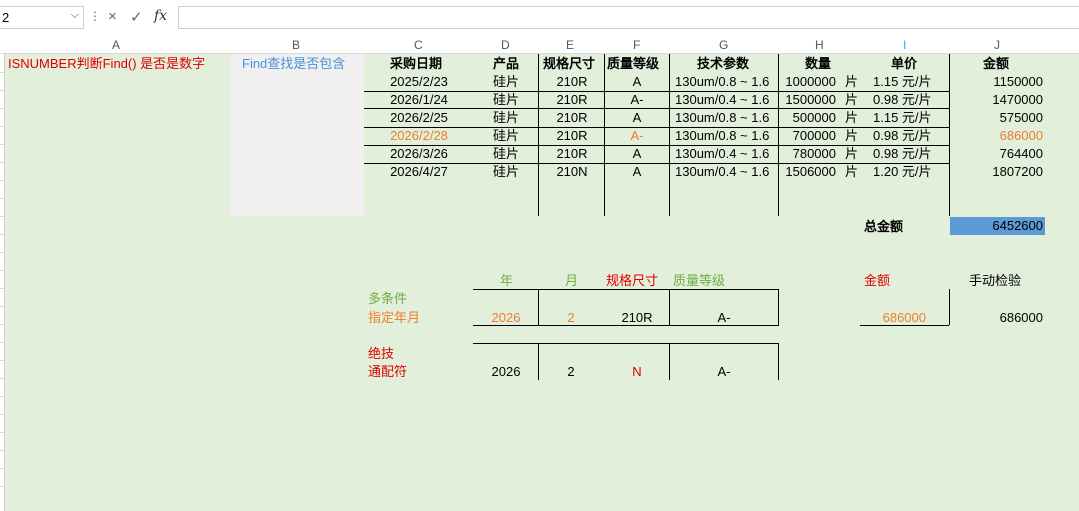 Image resolution: width=1079 pixels, height=511 pixels. Describe the element at coordinates (42, 17) in the screenshot. I see `name-box: 2 ⌵` at that location.